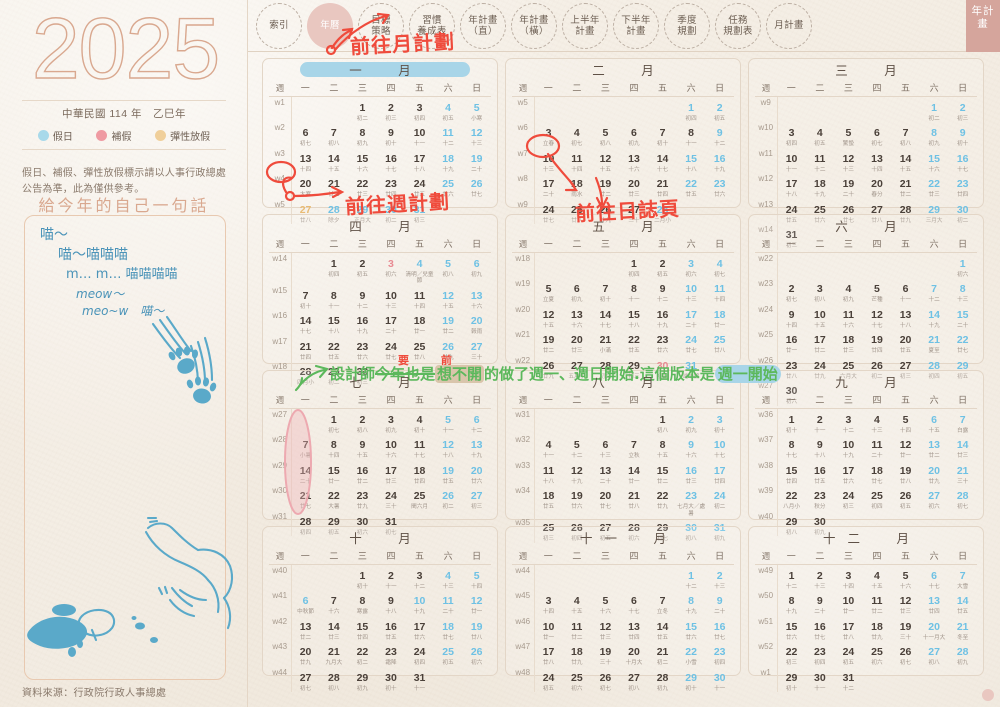  I want to click on day-cell: 3 初九, so click(391, 422).